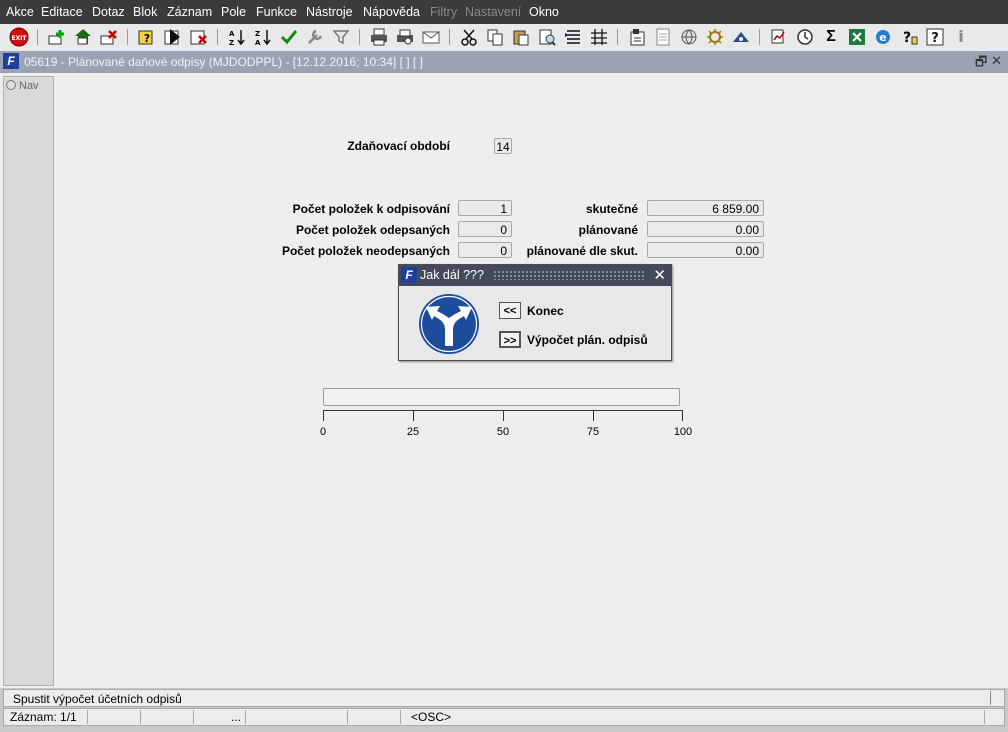 The image size is (1008, 732). What do you see at coordinates (62, 12) in the screenshot?
I see `menu-editace: Editace` at bounding box center [62, 12].